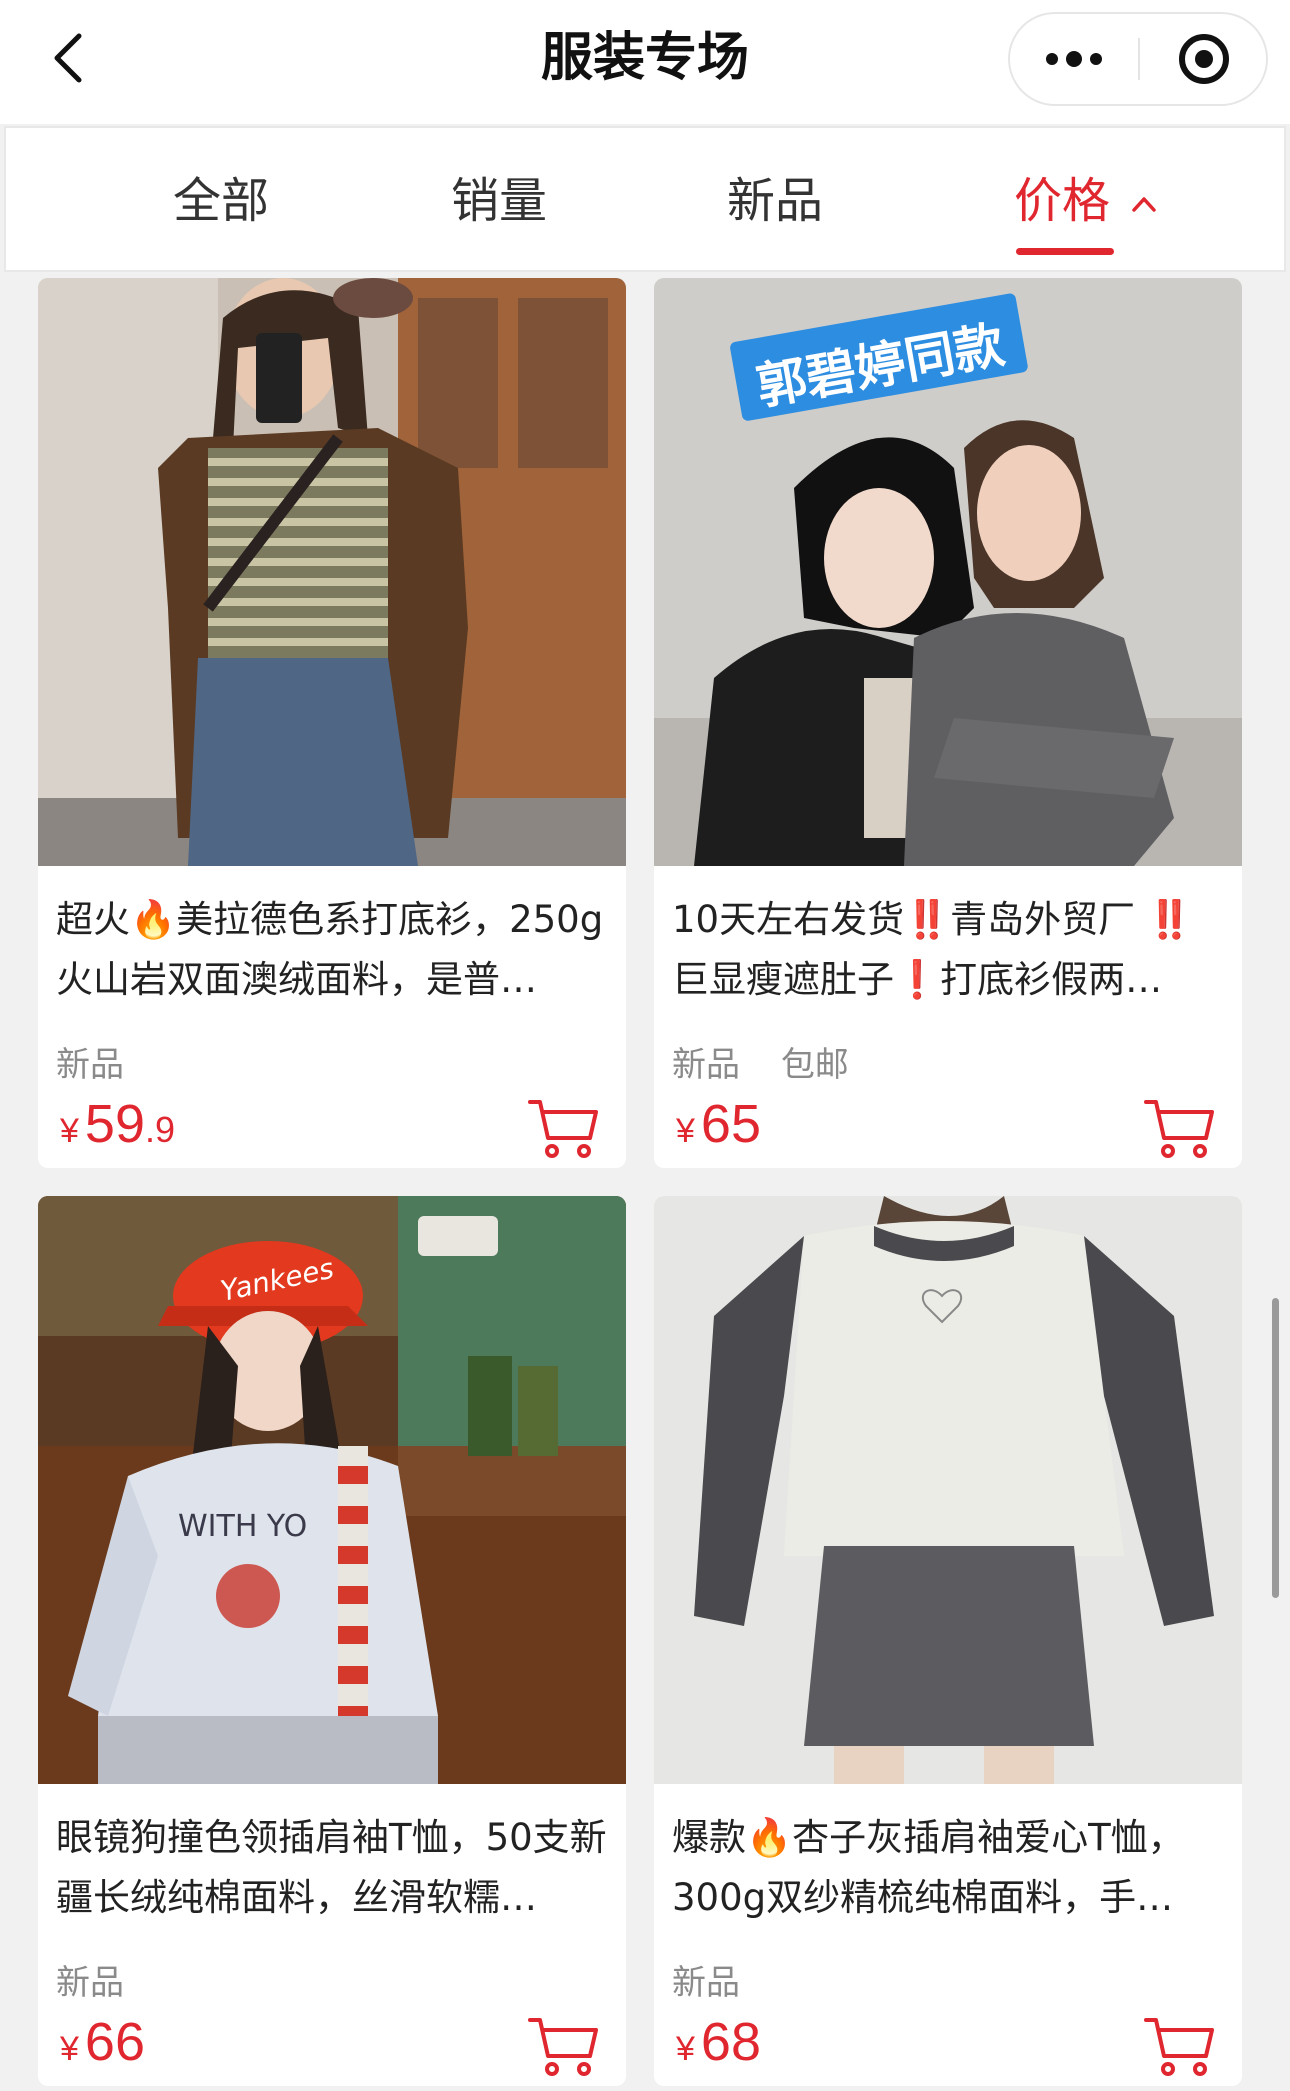 The width and height of the screenshot is (1290, 2091). I want to click on tab-new: 新品, so click(775, 201).